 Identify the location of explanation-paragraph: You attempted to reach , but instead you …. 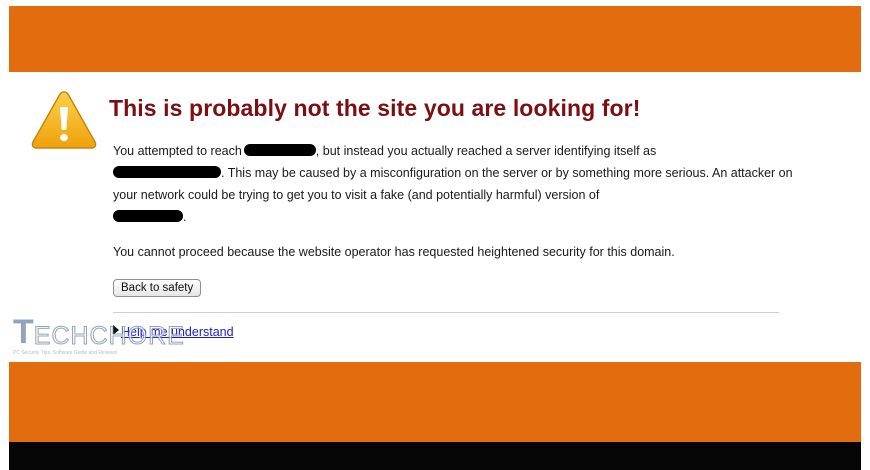
(453, 184).